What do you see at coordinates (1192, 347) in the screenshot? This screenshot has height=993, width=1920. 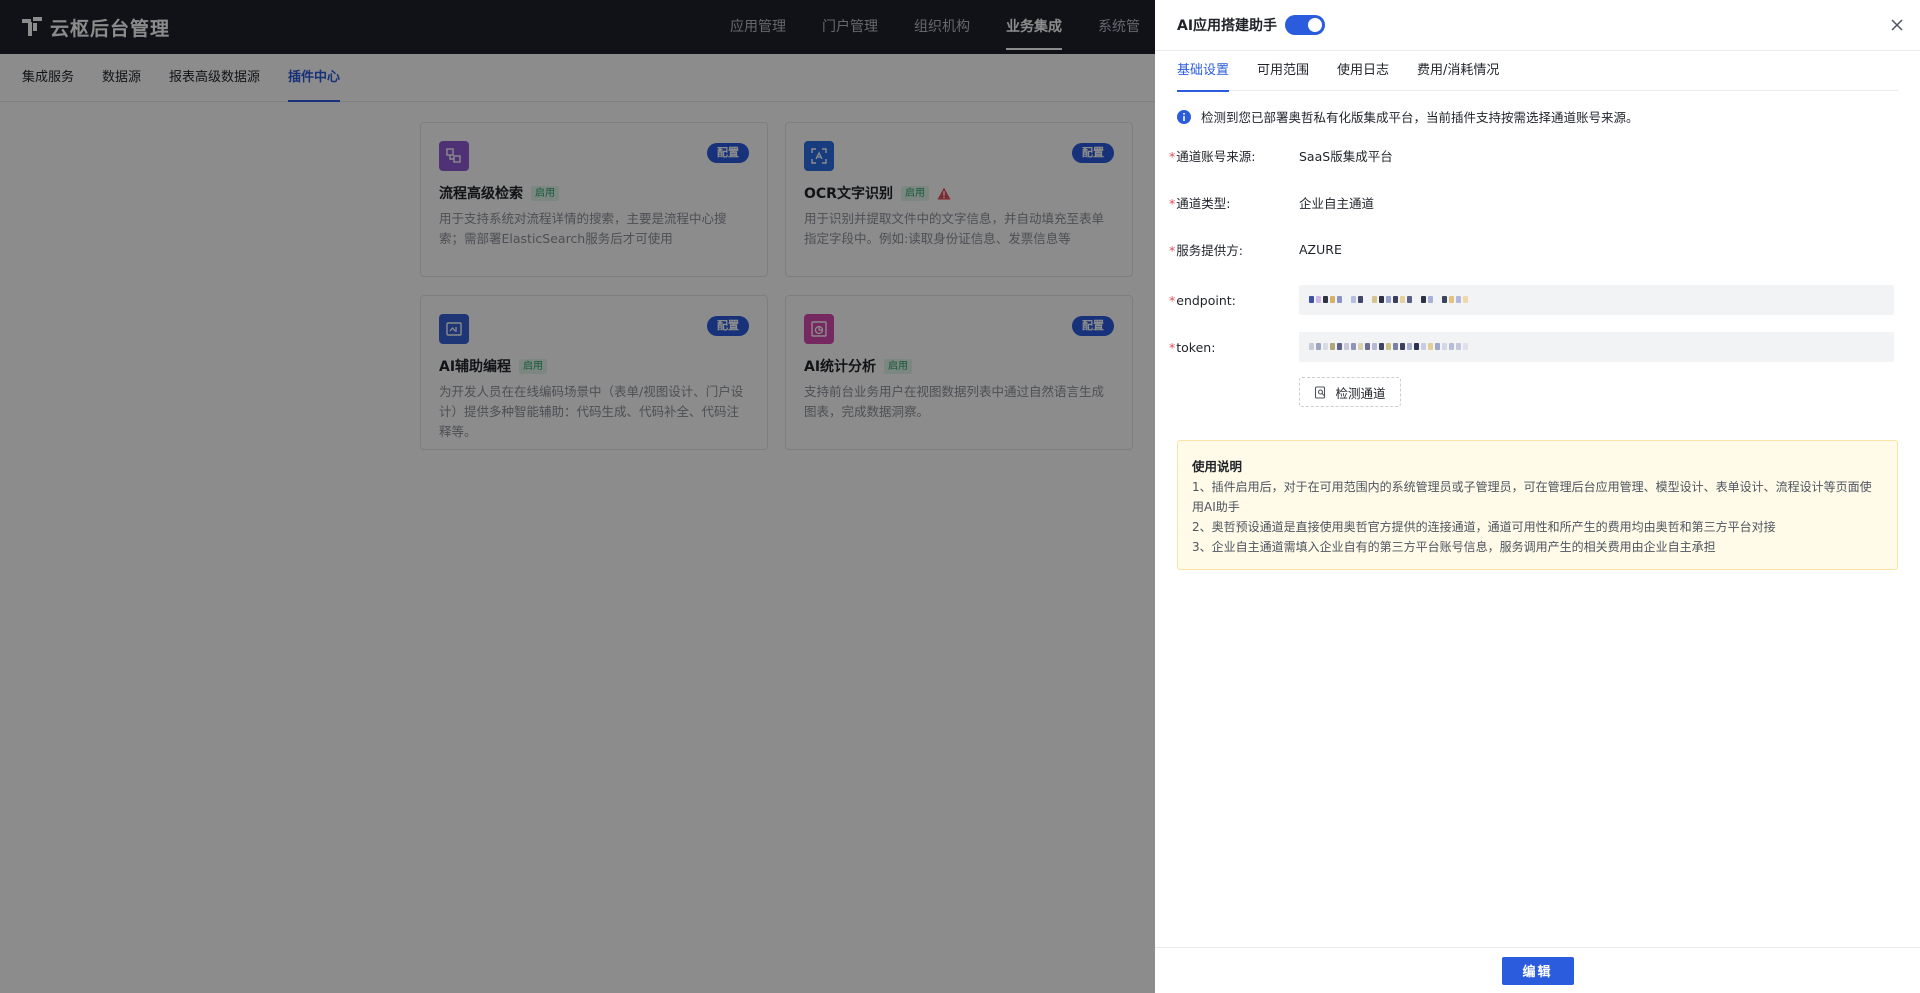 I see `field-label: *token:` at bounding box center [1192, 347].